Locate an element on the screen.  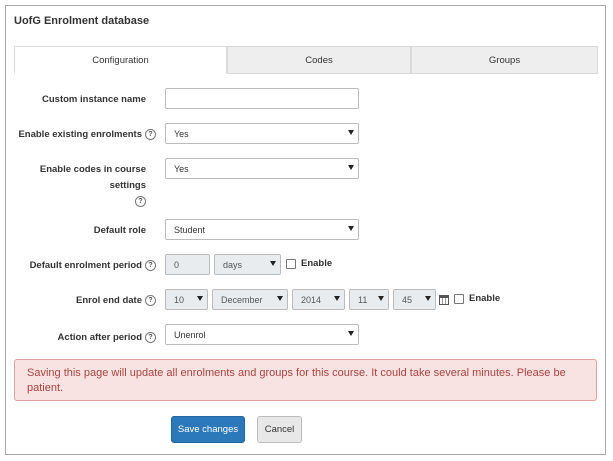
existing-enrolments-value: Yes is located at coordinates (181, 133).